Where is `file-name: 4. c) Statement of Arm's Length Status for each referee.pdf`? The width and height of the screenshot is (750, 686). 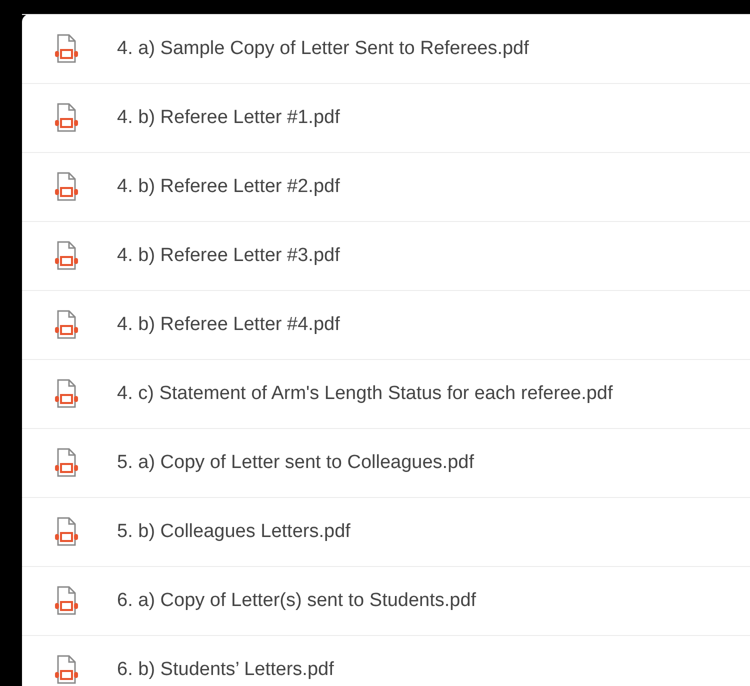 file-name: 4. c) Statement of Arm's Length Status for each referee.pdf is located at coordinates (365, 394).